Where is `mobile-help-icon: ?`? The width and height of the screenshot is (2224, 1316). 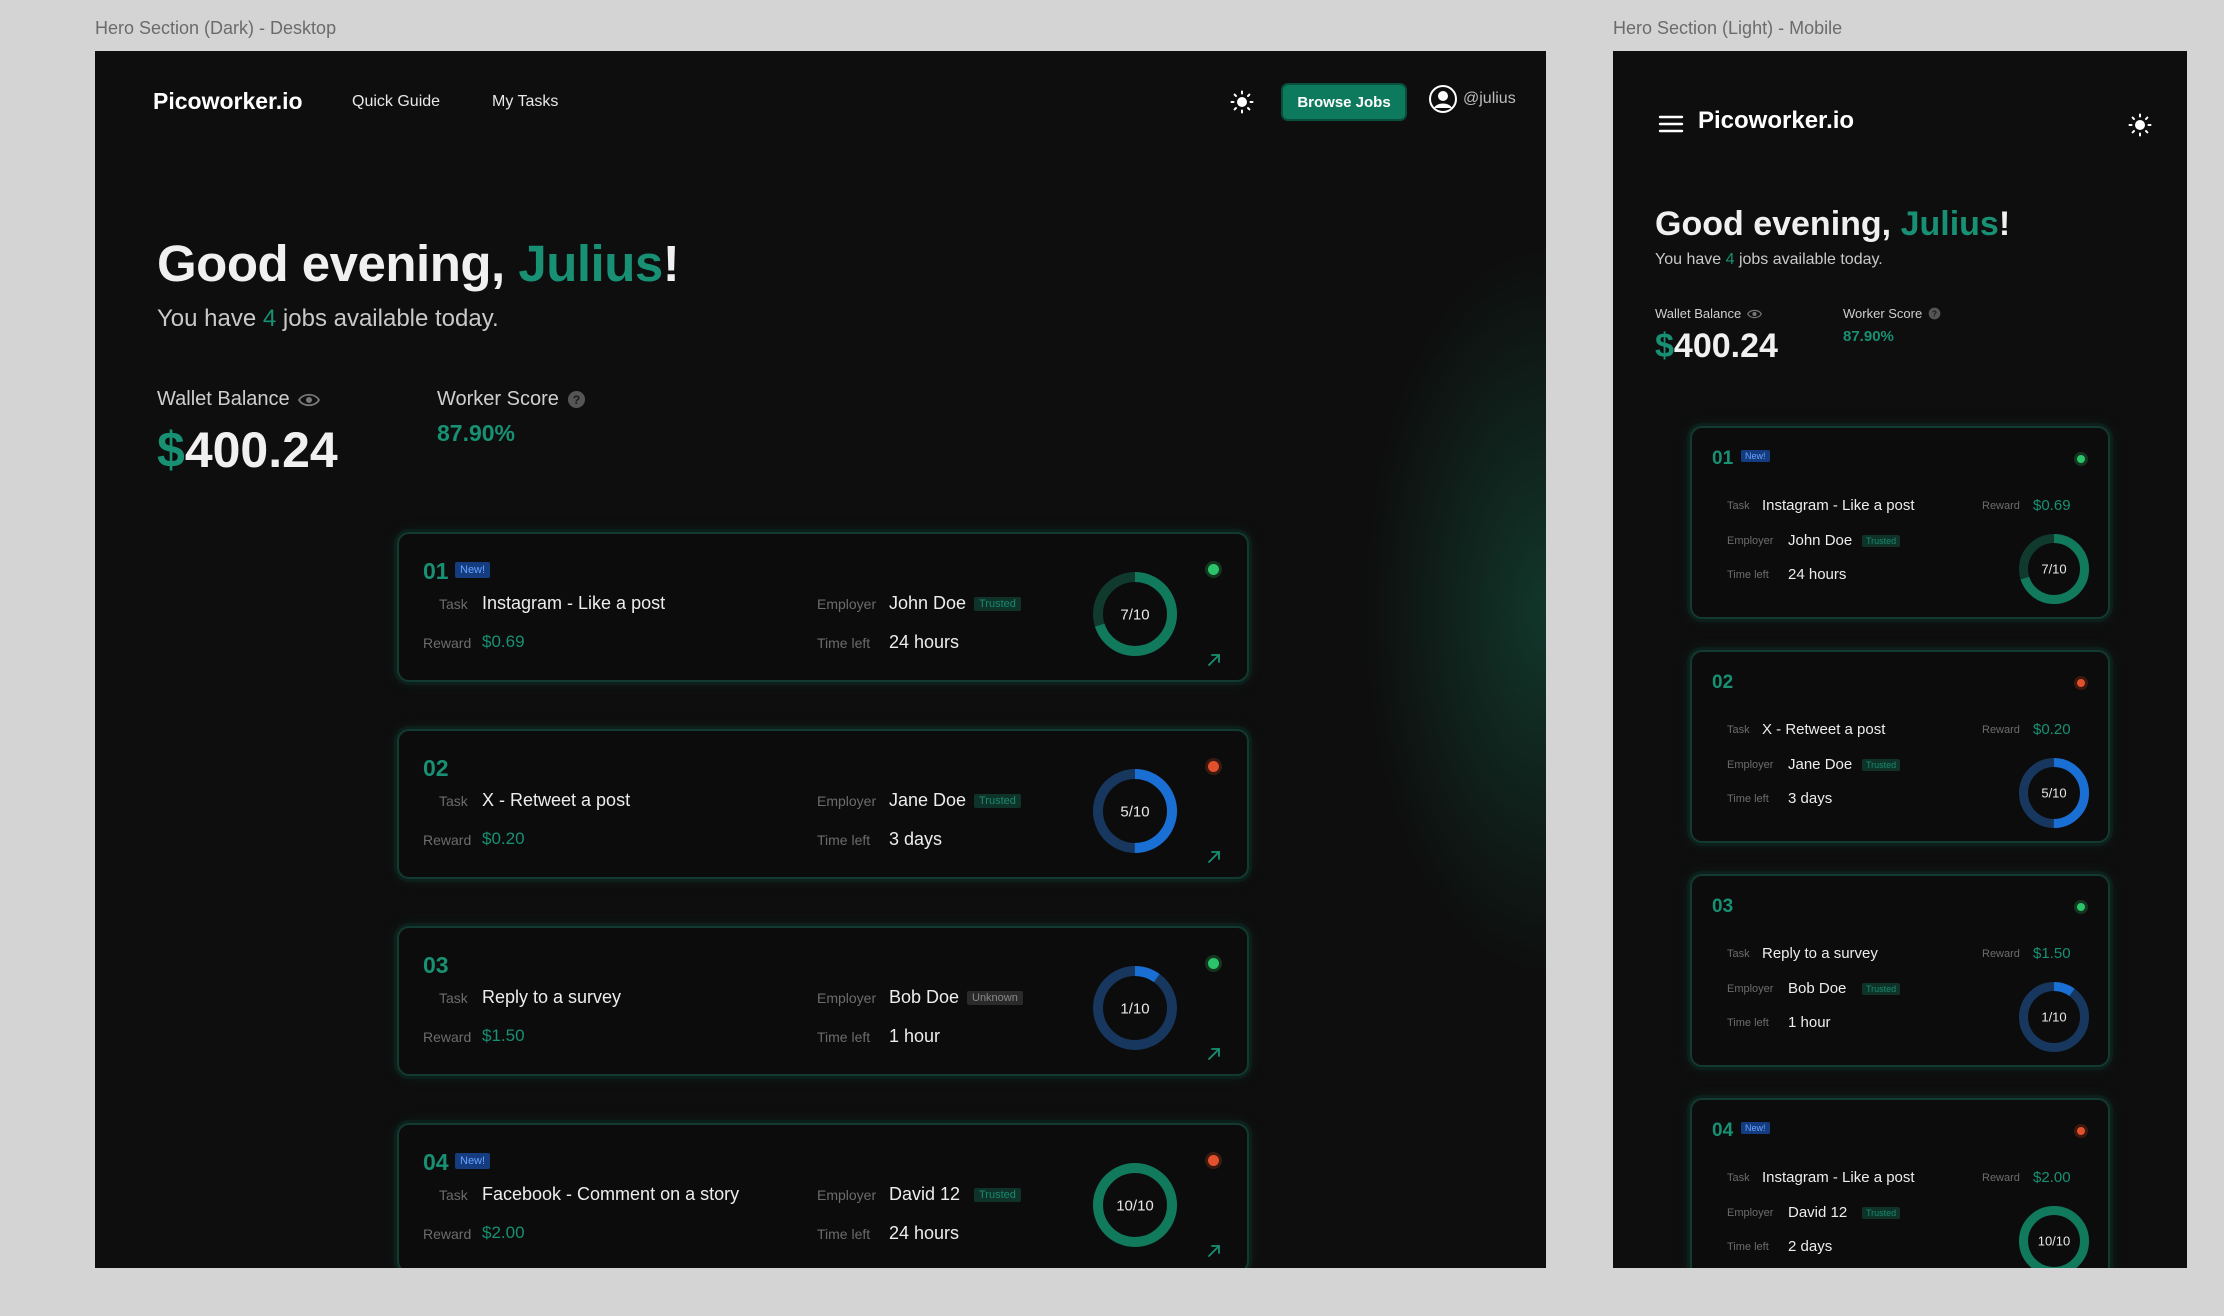
mobile-help-icon: ? is located at coordinates (1934, 313).